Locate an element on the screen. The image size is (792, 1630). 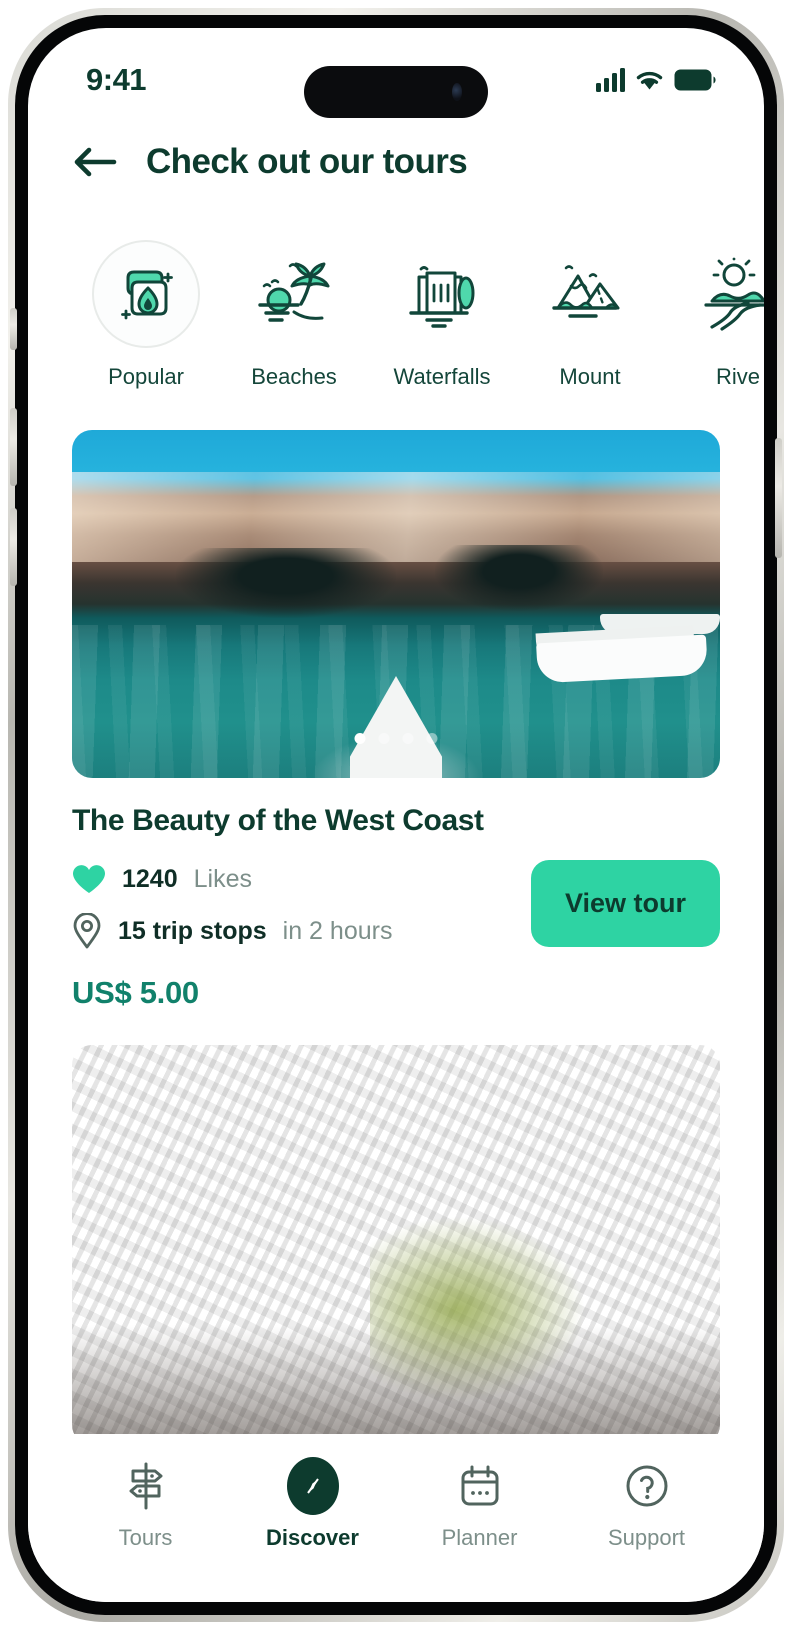
stops-row: 15 trip stops in 2 hours is located at coordinates (232, 931).